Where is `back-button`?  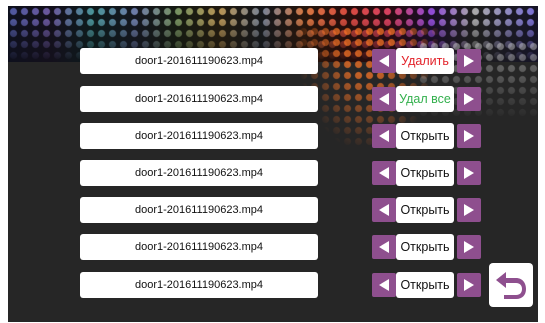 back-button is located at coordinates (511, 285).